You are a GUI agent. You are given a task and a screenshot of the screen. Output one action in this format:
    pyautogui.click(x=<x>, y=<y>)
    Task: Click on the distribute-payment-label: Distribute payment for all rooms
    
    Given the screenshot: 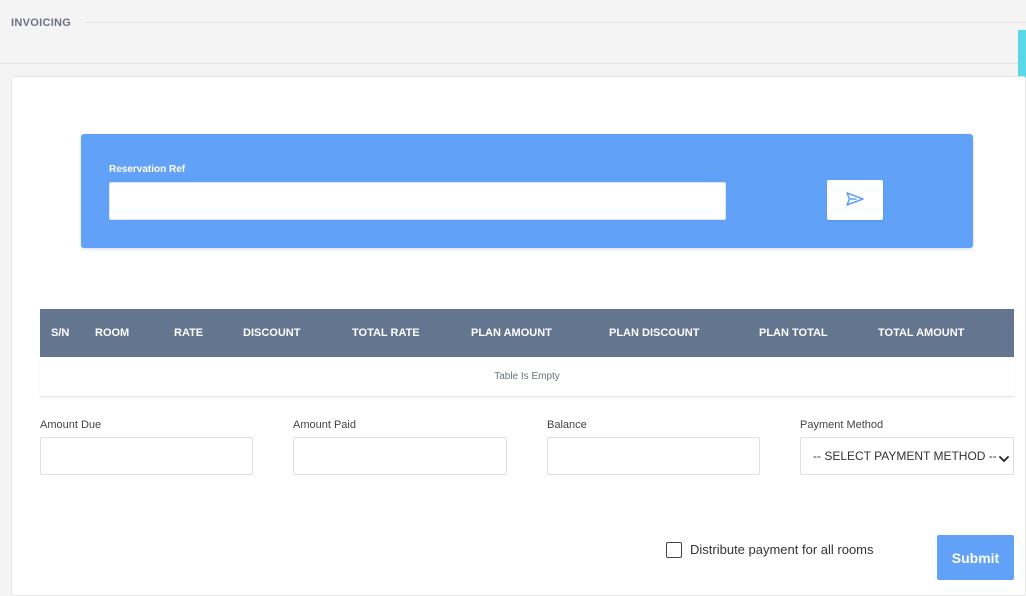 What is the action you would take?
    pyautogui.click(x=782, y=549)
    